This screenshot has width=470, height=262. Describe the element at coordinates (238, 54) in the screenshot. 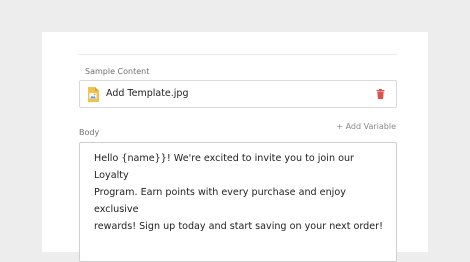

I see `divider` at that location.